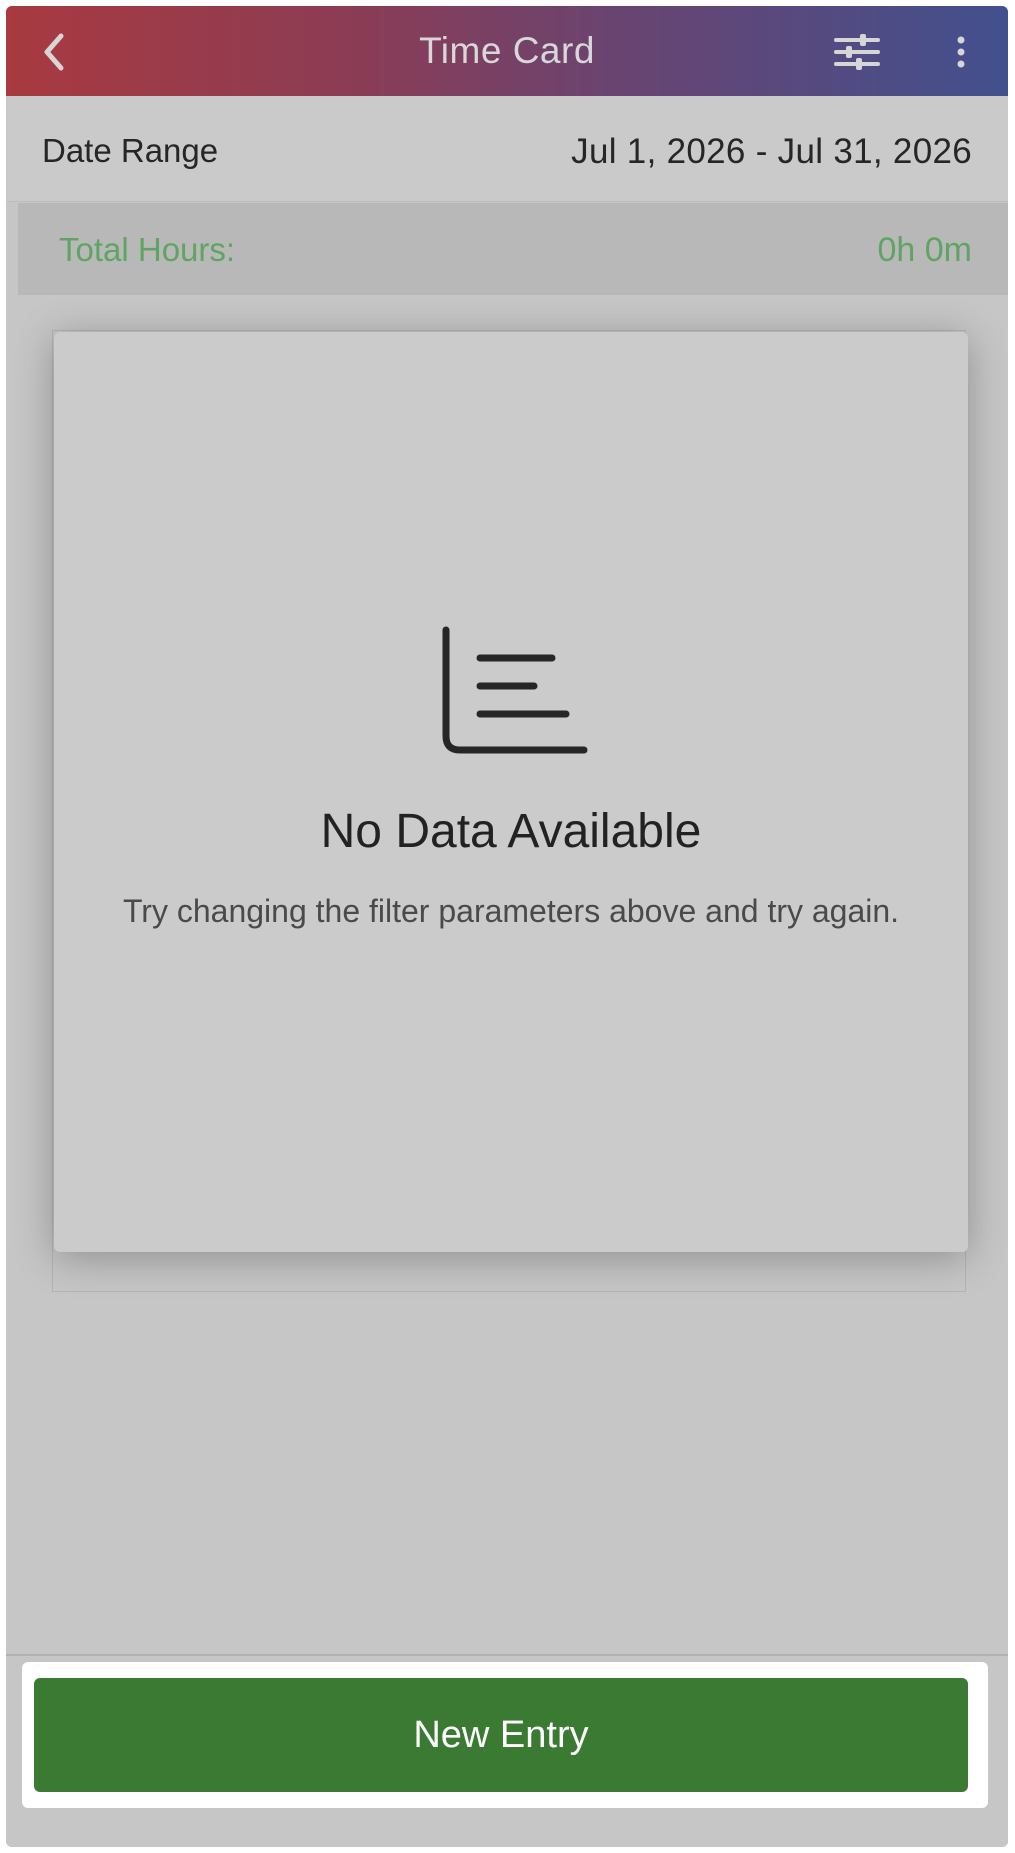  What do you see at coordinates (501, 1735) in the screenshot?
I see `new-entry-button: New Entry` at bounding box center [501, 1735].